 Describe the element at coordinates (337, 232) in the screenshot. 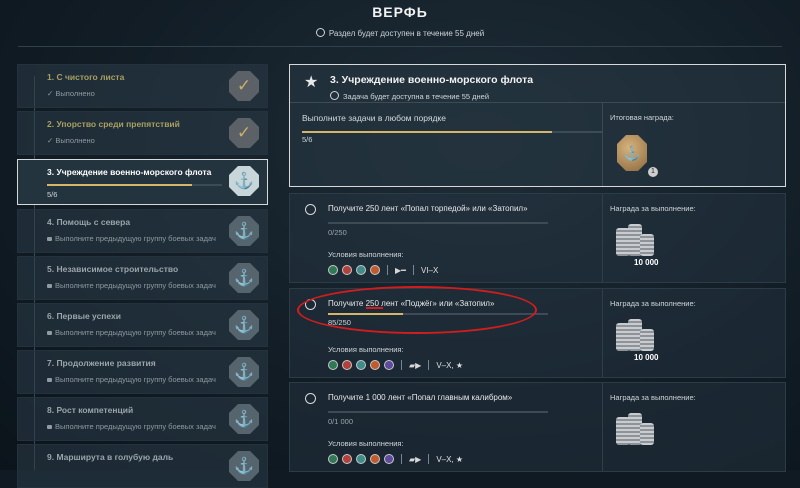

I see `task-count: 0/250` at that location.